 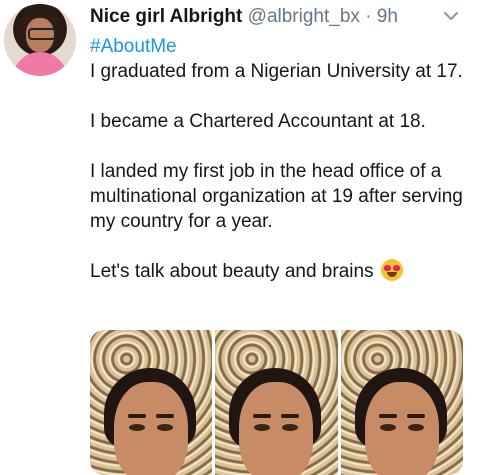 I want to click on avatar, so click(x=40, y=40).